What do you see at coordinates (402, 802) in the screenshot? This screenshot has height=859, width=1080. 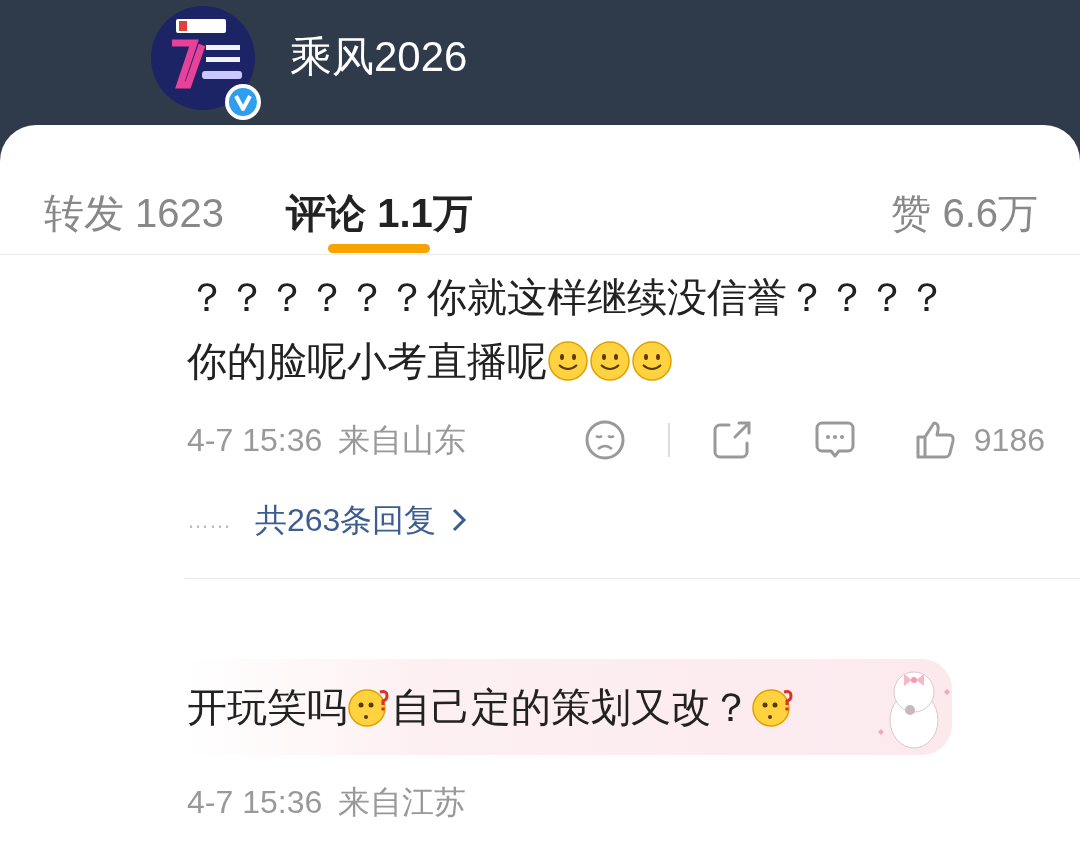 I see `comment-location: 来自江苏` at bounding box center [402, 802].